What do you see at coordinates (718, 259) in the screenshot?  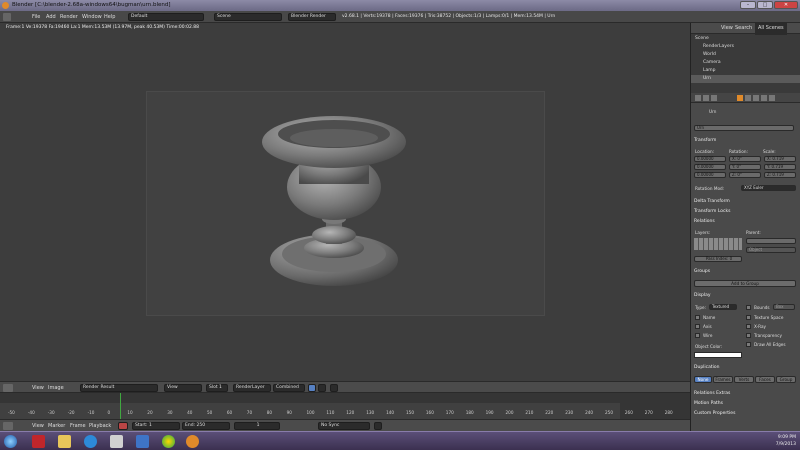 I see `pass-index-field: Pass Index: 0` at bounding box center [718, 259].